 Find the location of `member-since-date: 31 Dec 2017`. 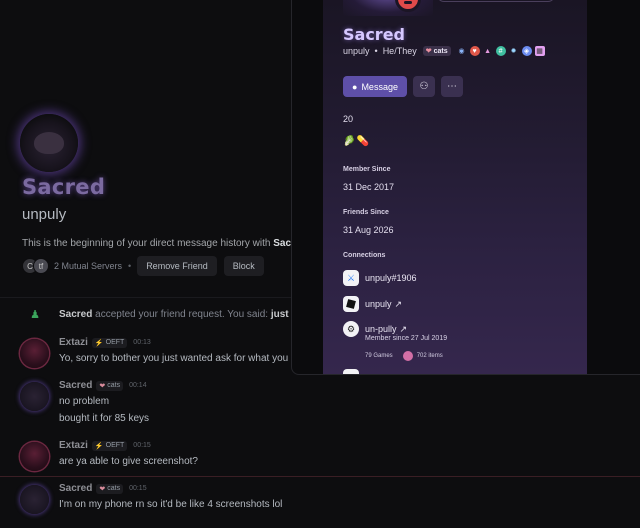

member-since-date: 31 Dec 2017 is located at coordinates (369, 187).